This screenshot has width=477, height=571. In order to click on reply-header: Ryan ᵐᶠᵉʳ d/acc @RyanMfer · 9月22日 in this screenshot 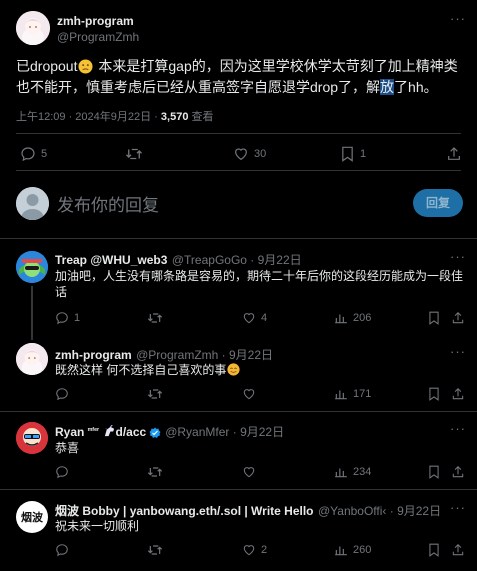, I will do `click(169, 431)`.